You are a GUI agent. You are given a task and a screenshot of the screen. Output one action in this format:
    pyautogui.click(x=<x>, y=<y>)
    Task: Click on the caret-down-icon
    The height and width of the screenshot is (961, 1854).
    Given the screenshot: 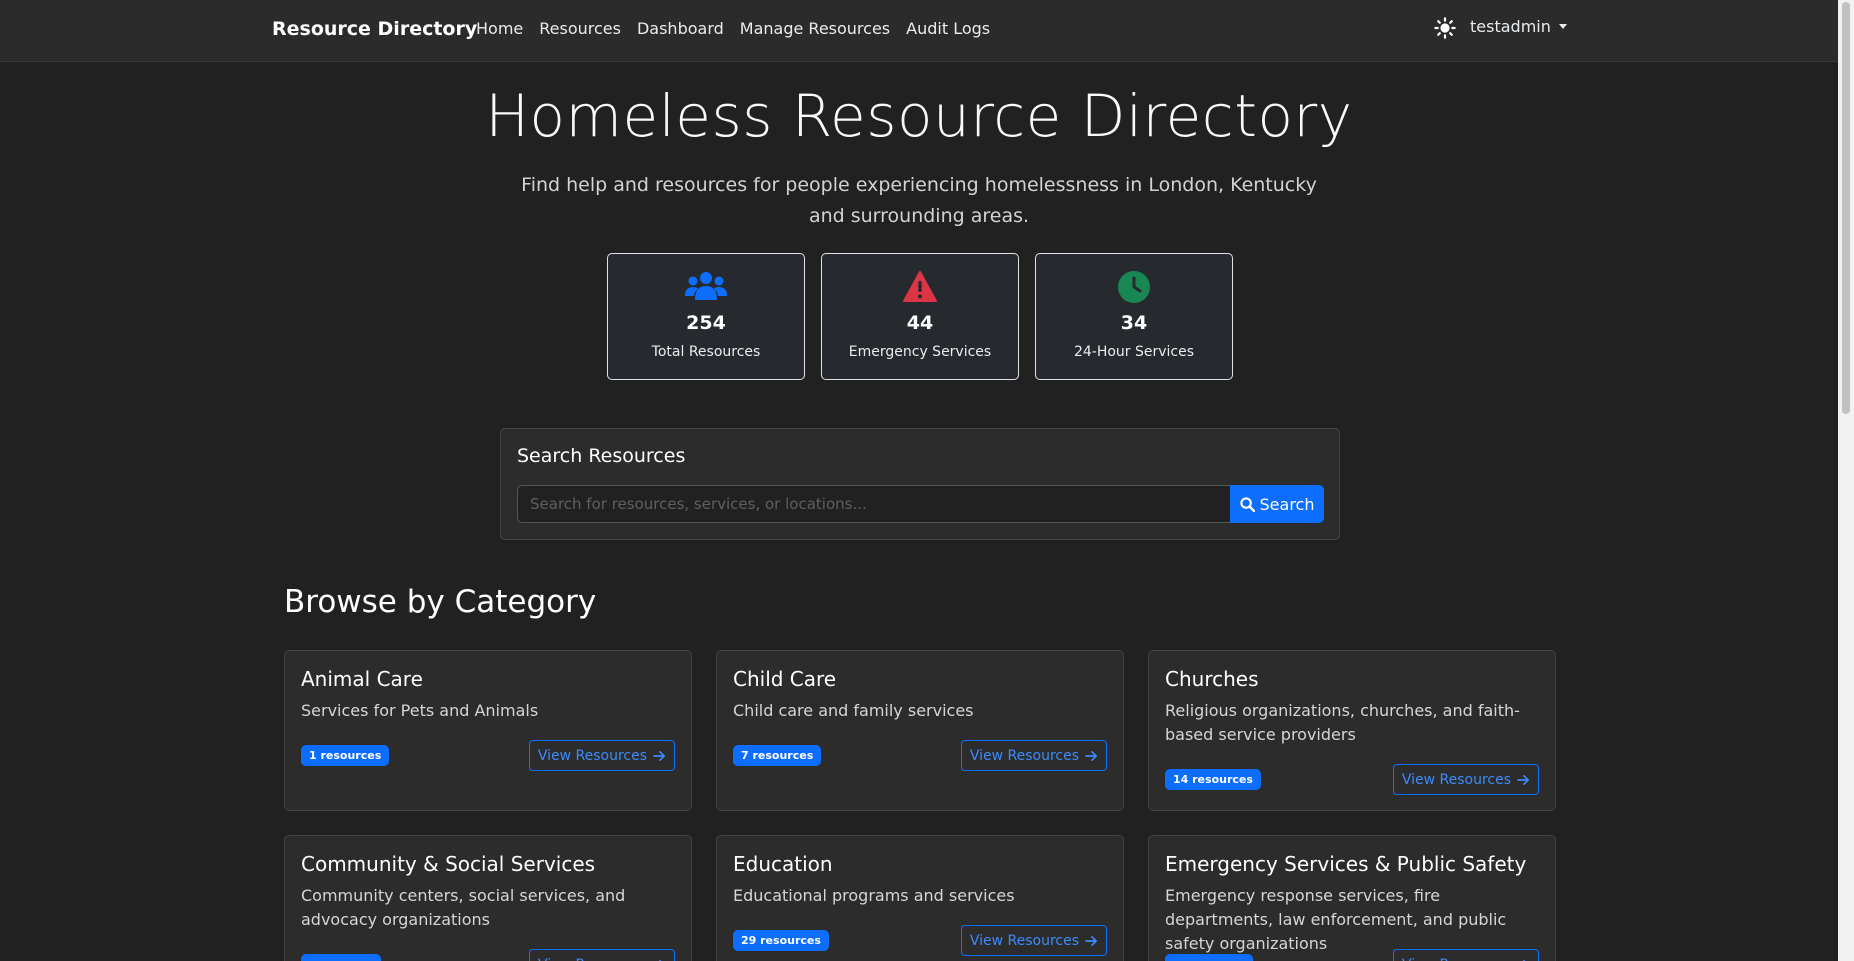 What is the action you would take?
    pyautogui.click(x=1562, y=26)
    